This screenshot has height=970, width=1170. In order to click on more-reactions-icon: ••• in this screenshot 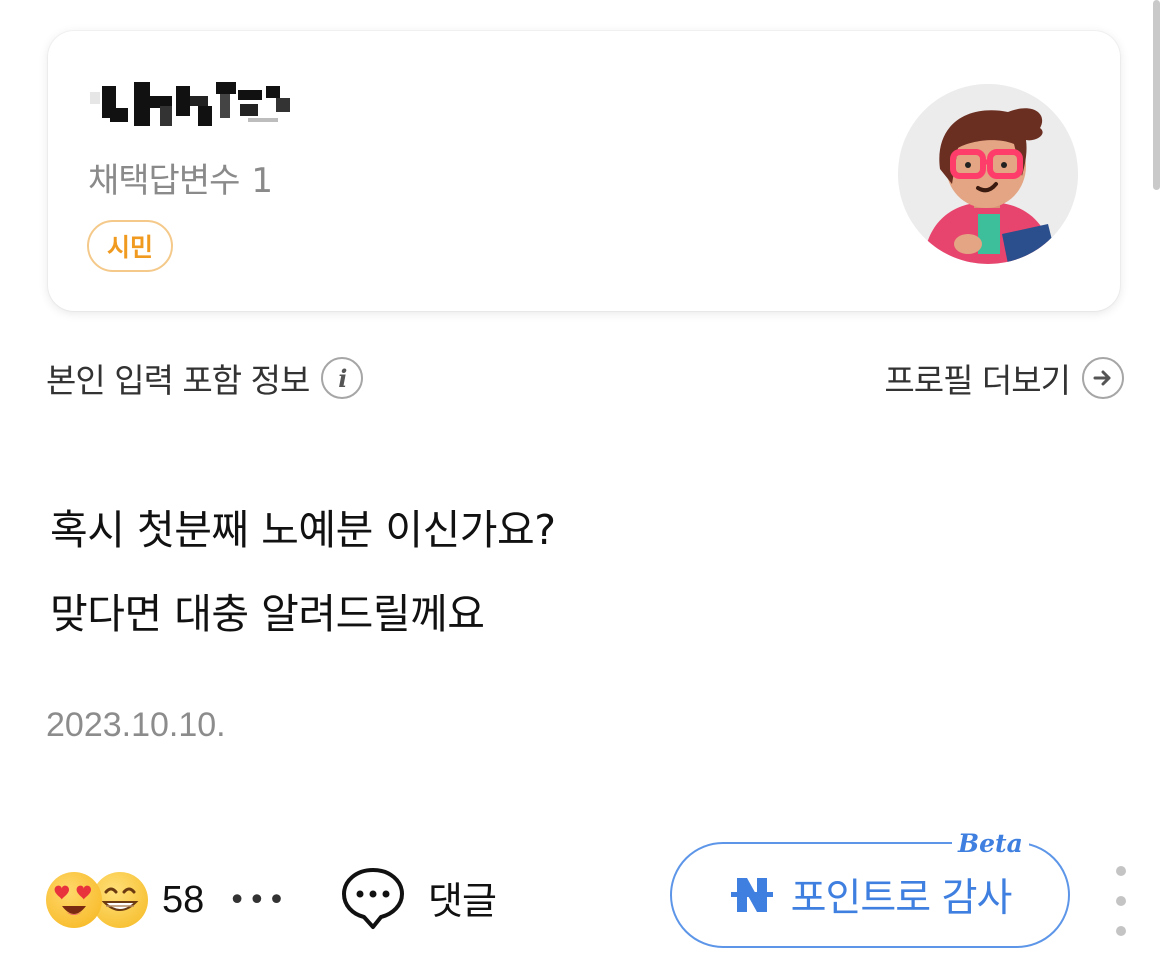, I will do `click(257, 900)`.